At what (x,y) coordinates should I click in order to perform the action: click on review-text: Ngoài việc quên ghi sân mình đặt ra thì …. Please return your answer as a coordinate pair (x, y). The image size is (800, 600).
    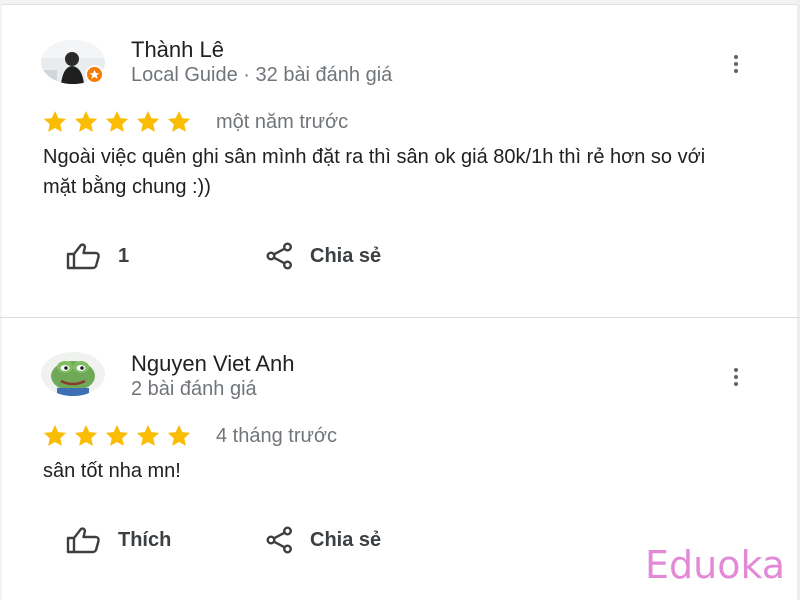
    Looking at the image, I should click on (374, 172).